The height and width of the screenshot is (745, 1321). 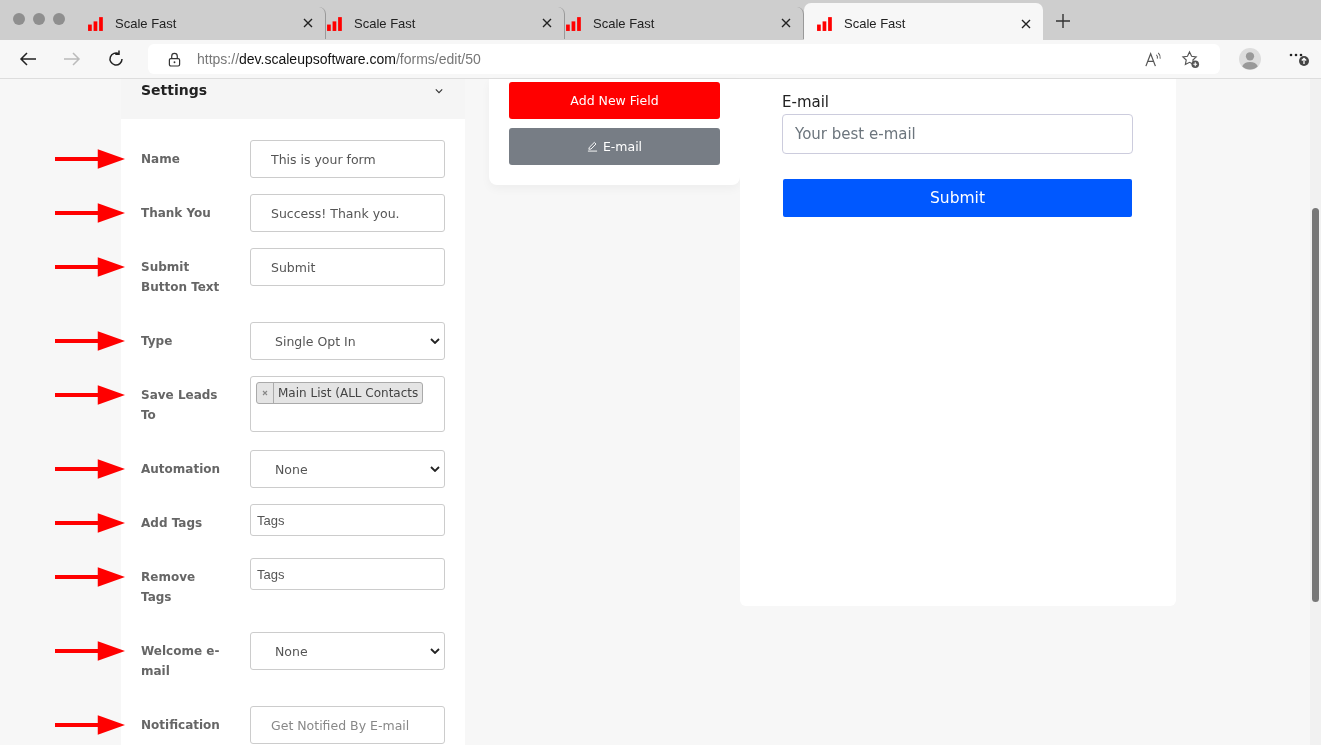 I want to click on input-field: Success! Thank you., so click(x=347, y=213).